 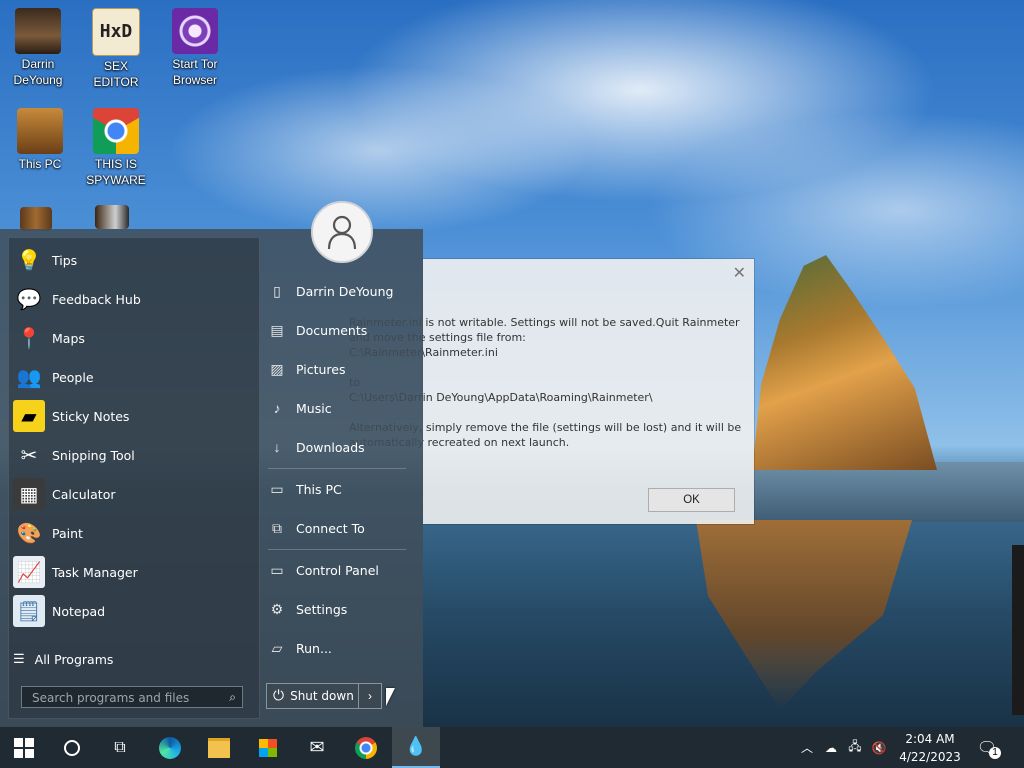 I want to click on control-panel-icon: ▭, so click(x=277, y=569).